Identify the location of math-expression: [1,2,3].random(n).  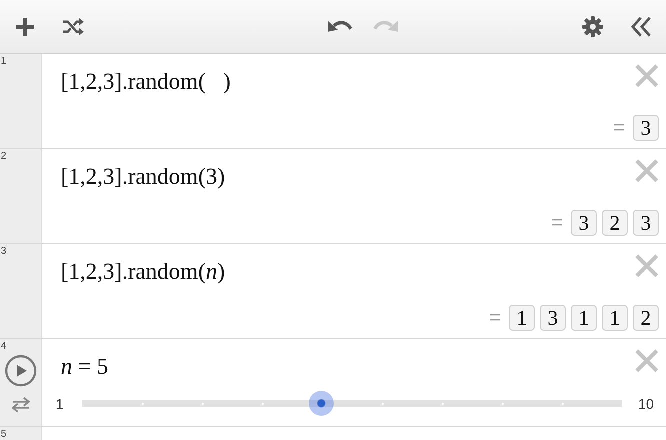
(143, 272).